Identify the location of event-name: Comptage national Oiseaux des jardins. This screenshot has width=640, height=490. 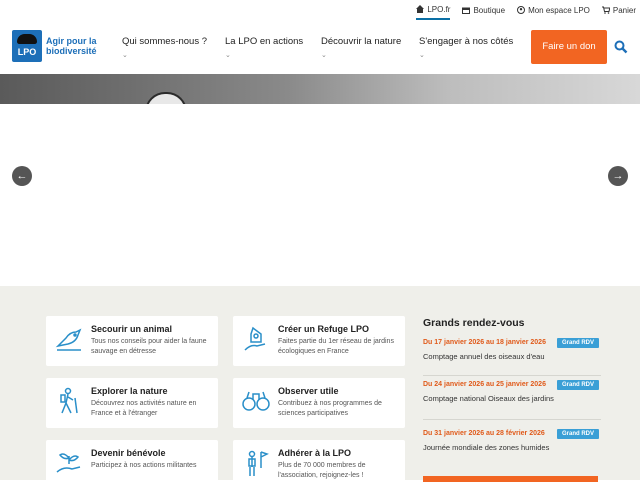
(488, 398).